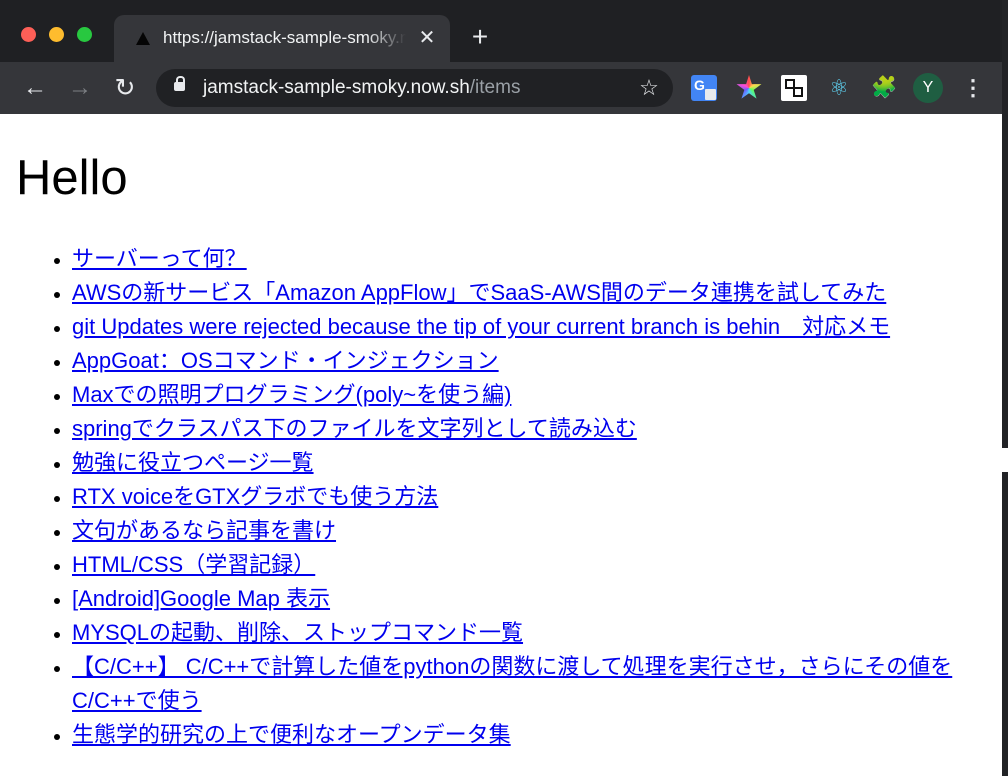 The width and height of the screenshot is (1008, 776). I want to click on article-link: springでクラスパス下のファイルを文字列として読み込む, so click(354, 428).